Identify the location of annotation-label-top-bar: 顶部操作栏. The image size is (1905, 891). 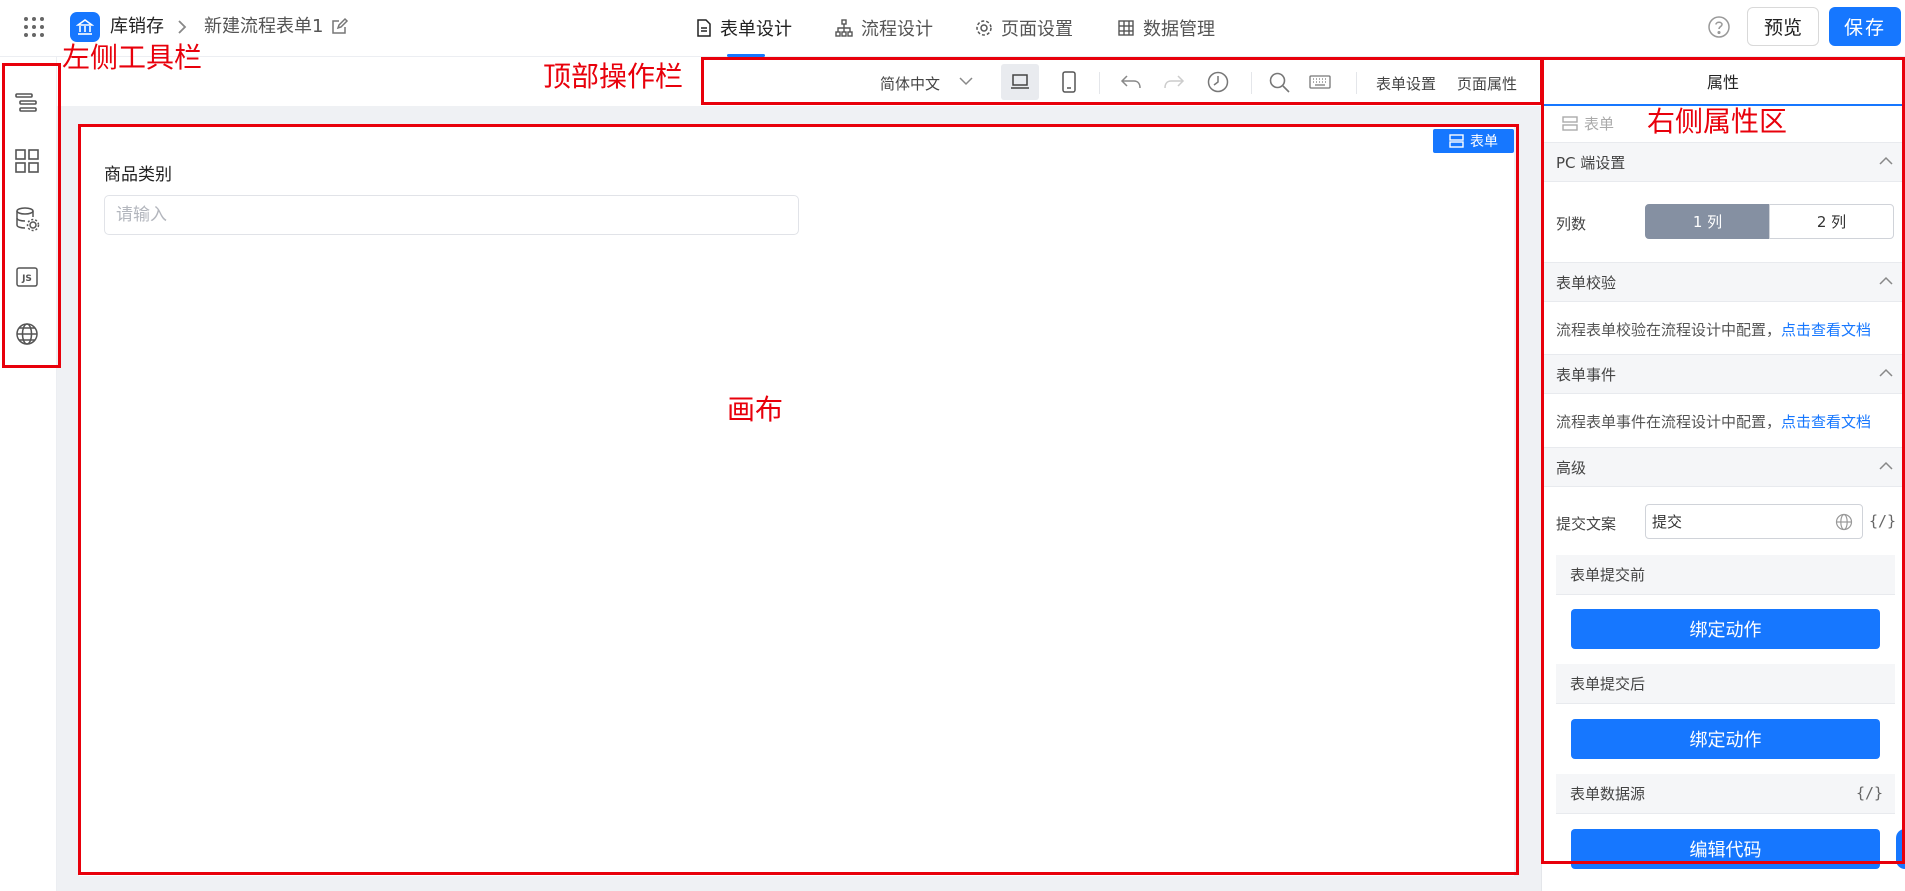
(613, 76).